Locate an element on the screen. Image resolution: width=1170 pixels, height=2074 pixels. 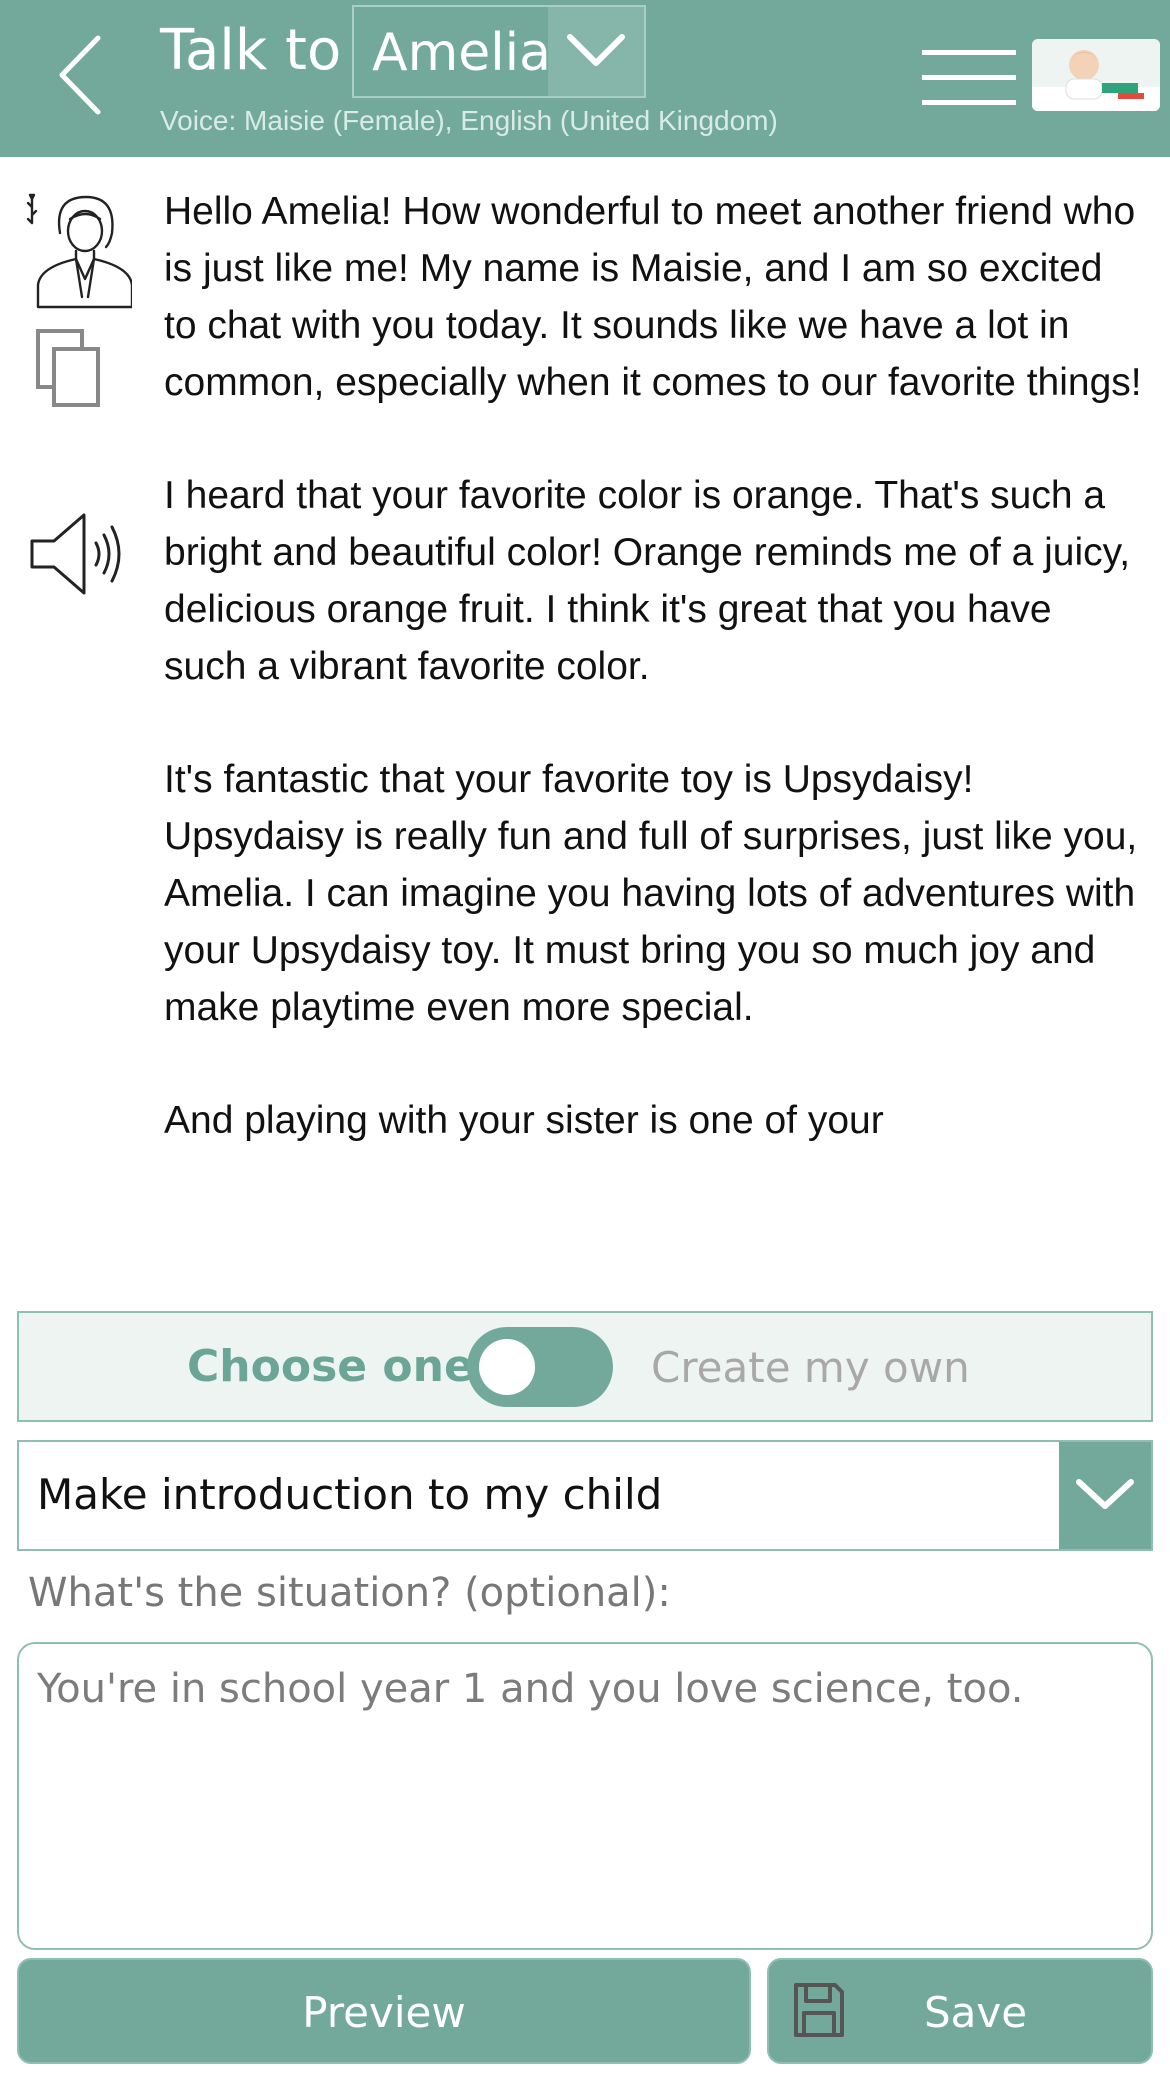
floppy-disk-icon is located at coordinates (819, 2010).